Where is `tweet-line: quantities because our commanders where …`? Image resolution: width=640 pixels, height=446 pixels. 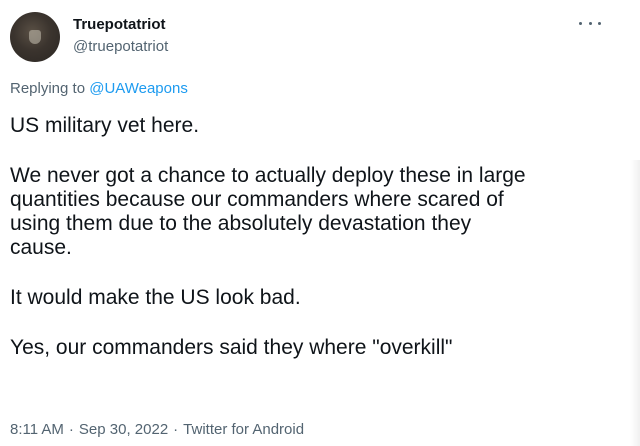 tweet-line: quantities because our commanders where … is located at coordinates (257, 199).